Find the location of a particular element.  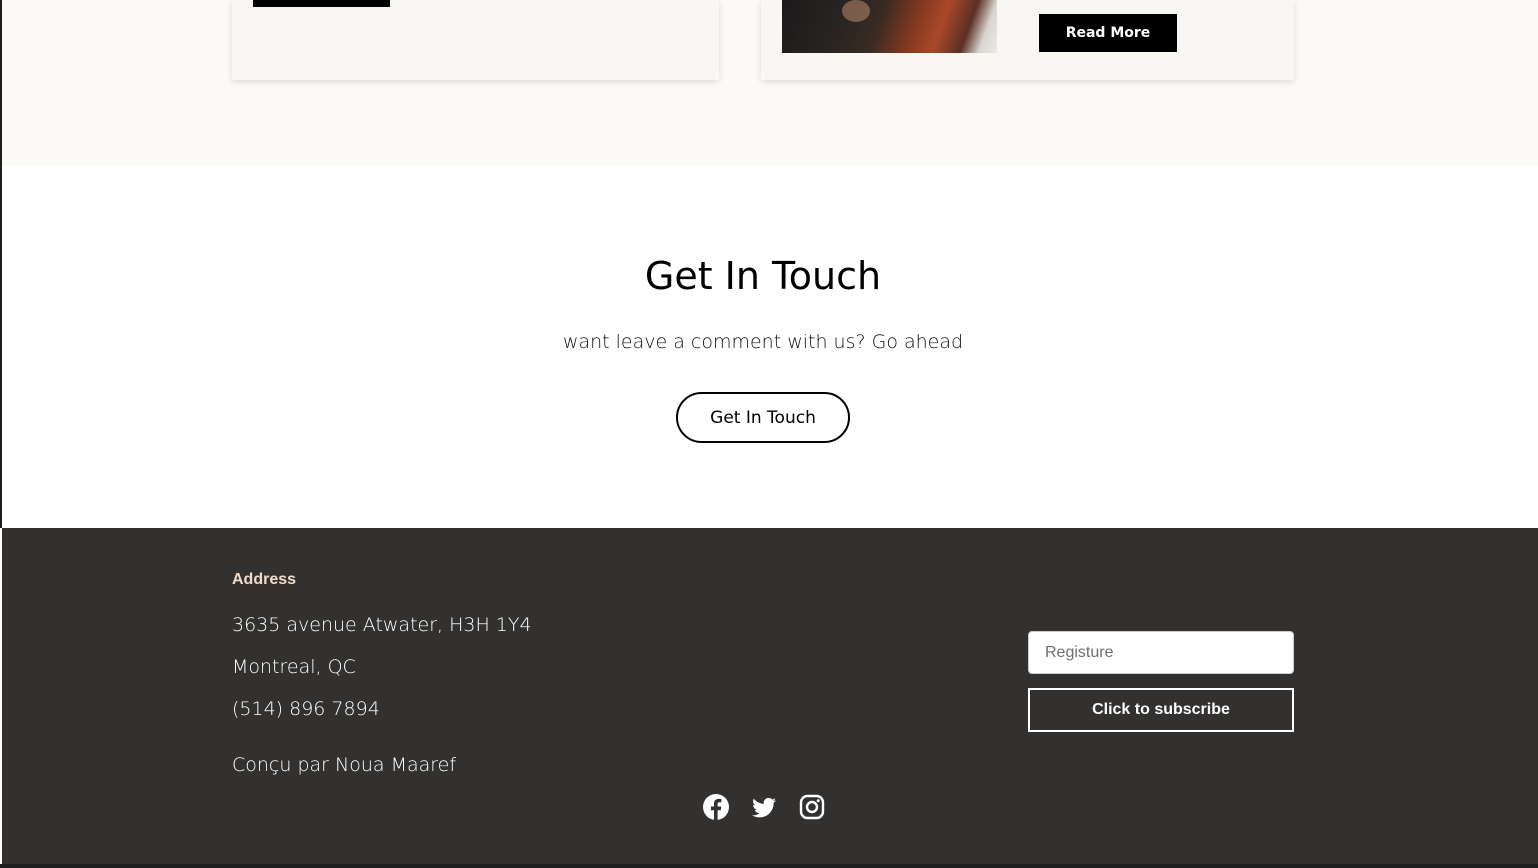

read-more-button: Read More is located at coordinates (1108, 33).